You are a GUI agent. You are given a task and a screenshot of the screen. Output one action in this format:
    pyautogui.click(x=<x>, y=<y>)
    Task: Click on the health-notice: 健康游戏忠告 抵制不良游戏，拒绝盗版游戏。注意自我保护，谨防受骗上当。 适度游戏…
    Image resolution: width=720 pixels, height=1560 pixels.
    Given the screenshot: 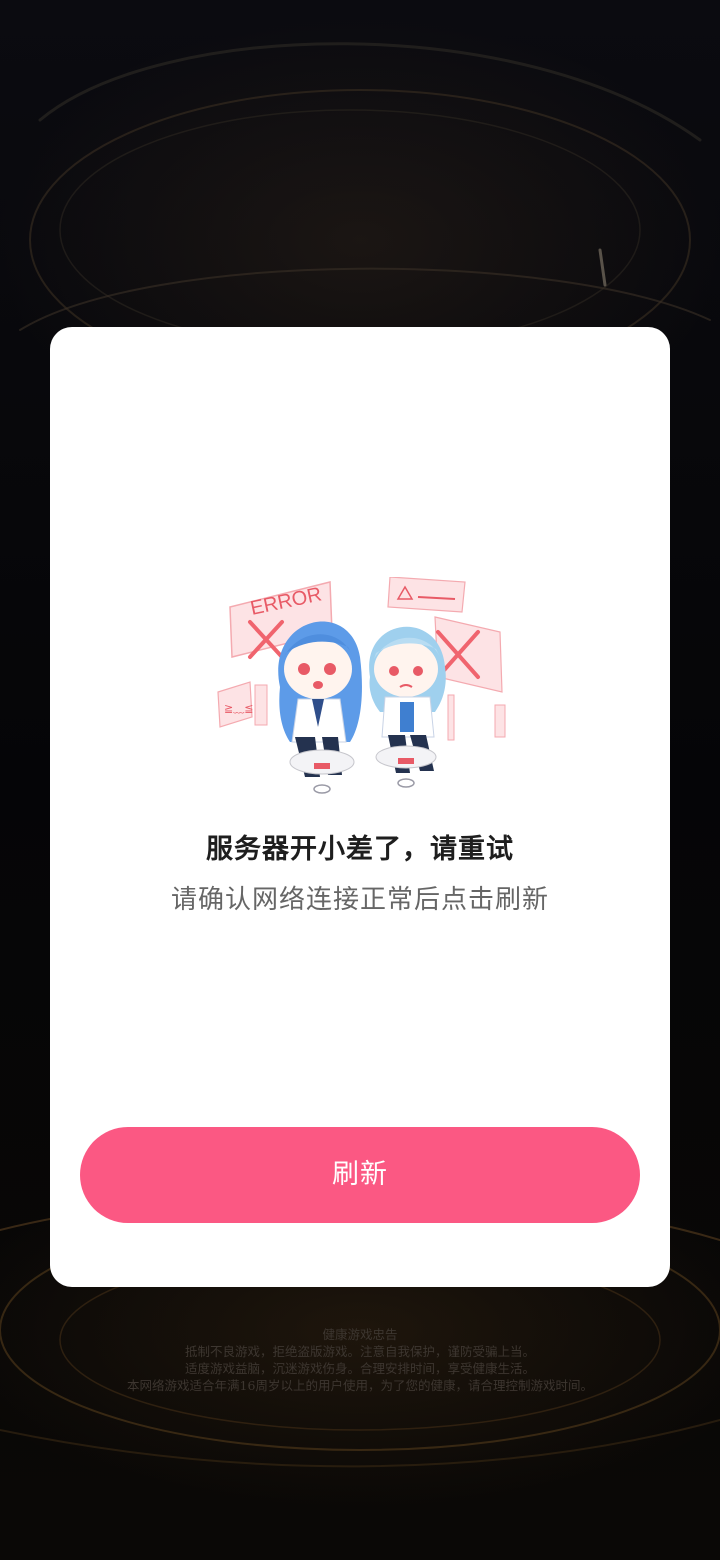 What is the action you would take?
    pyautogui.click(x=360, y=1360)
    